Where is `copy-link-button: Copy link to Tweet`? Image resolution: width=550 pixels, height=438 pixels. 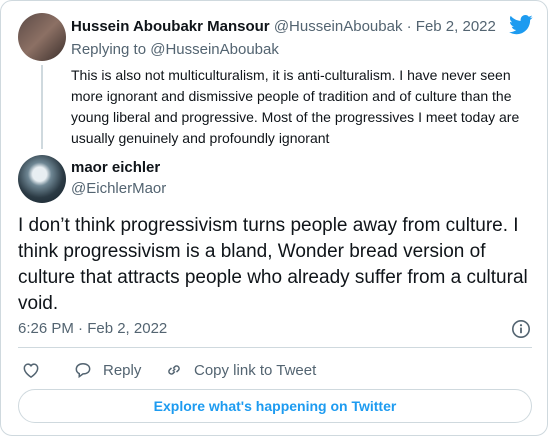
copy-link-button: Copy link to Tweet is located at coordinates (240, 370).